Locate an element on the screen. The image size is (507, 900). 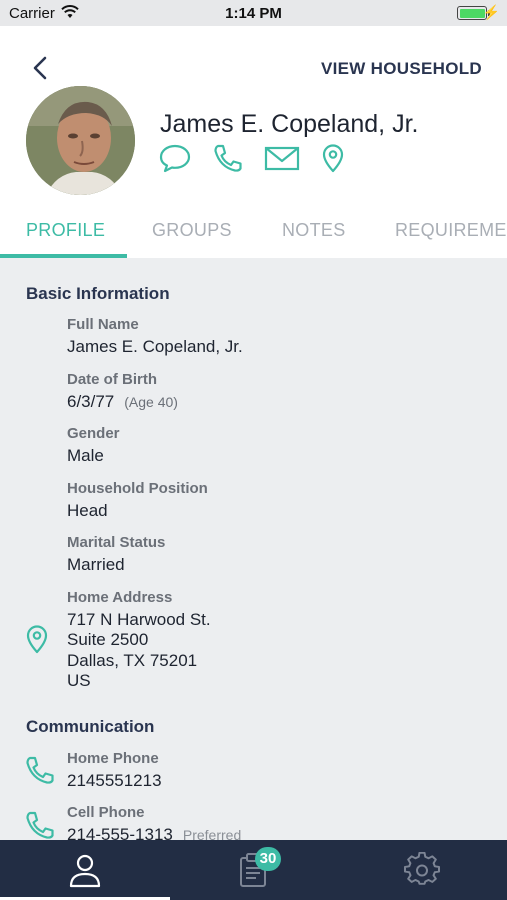
charging-bolt-icon: ⚡ is located at coordinates (491, 12).